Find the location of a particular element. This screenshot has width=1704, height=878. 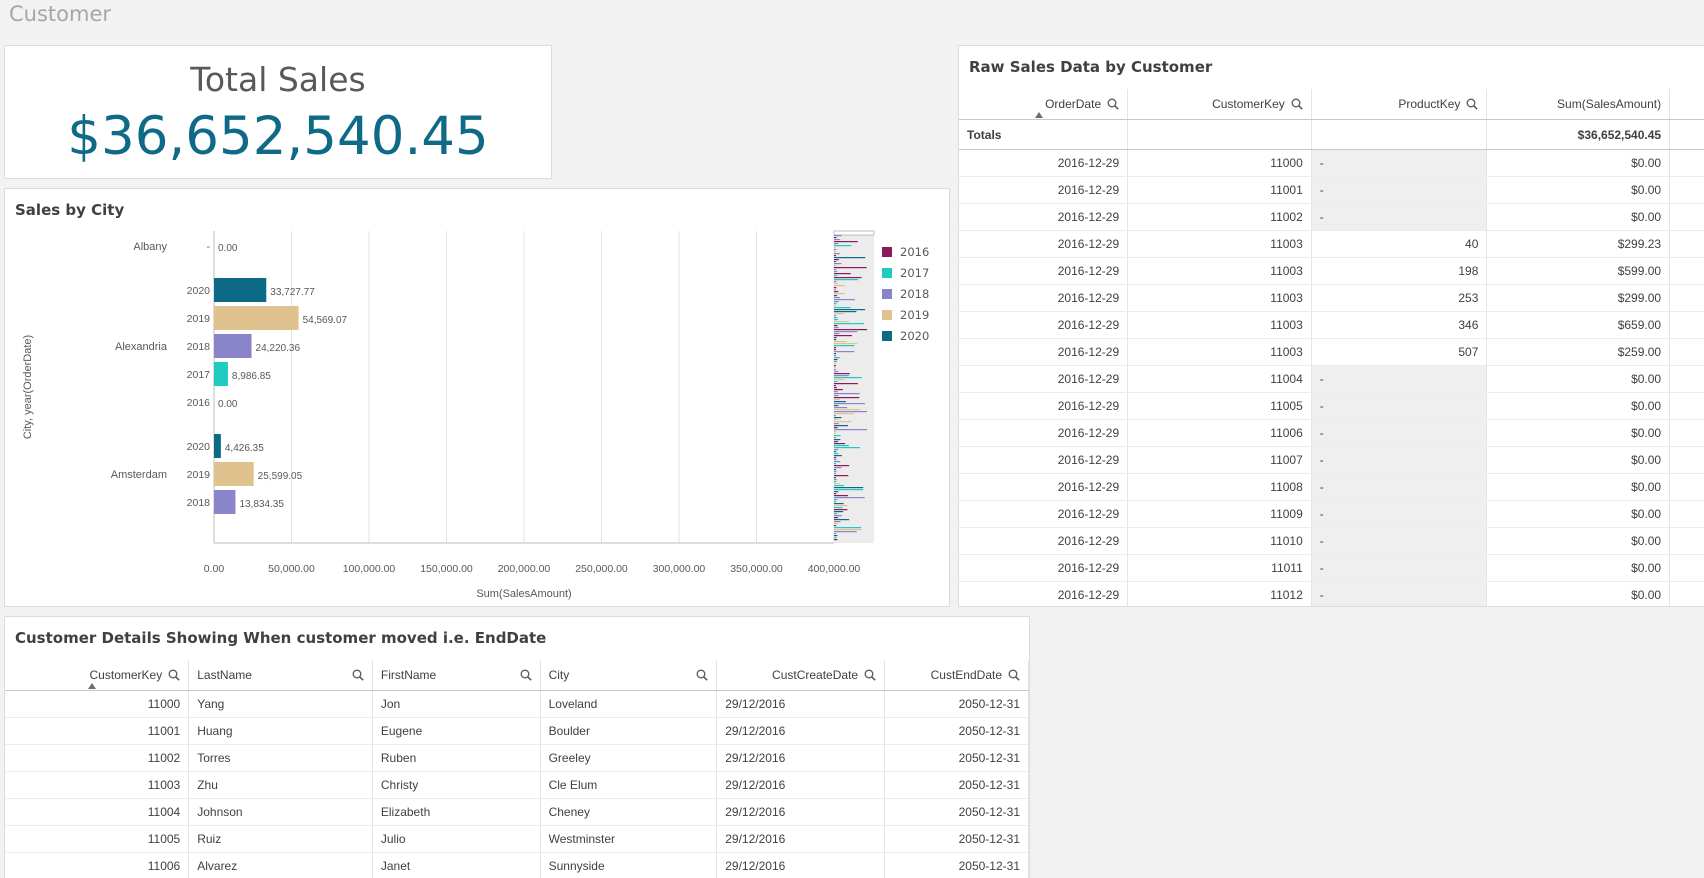

table-cell: Janet is located at coordinates (456, 865).